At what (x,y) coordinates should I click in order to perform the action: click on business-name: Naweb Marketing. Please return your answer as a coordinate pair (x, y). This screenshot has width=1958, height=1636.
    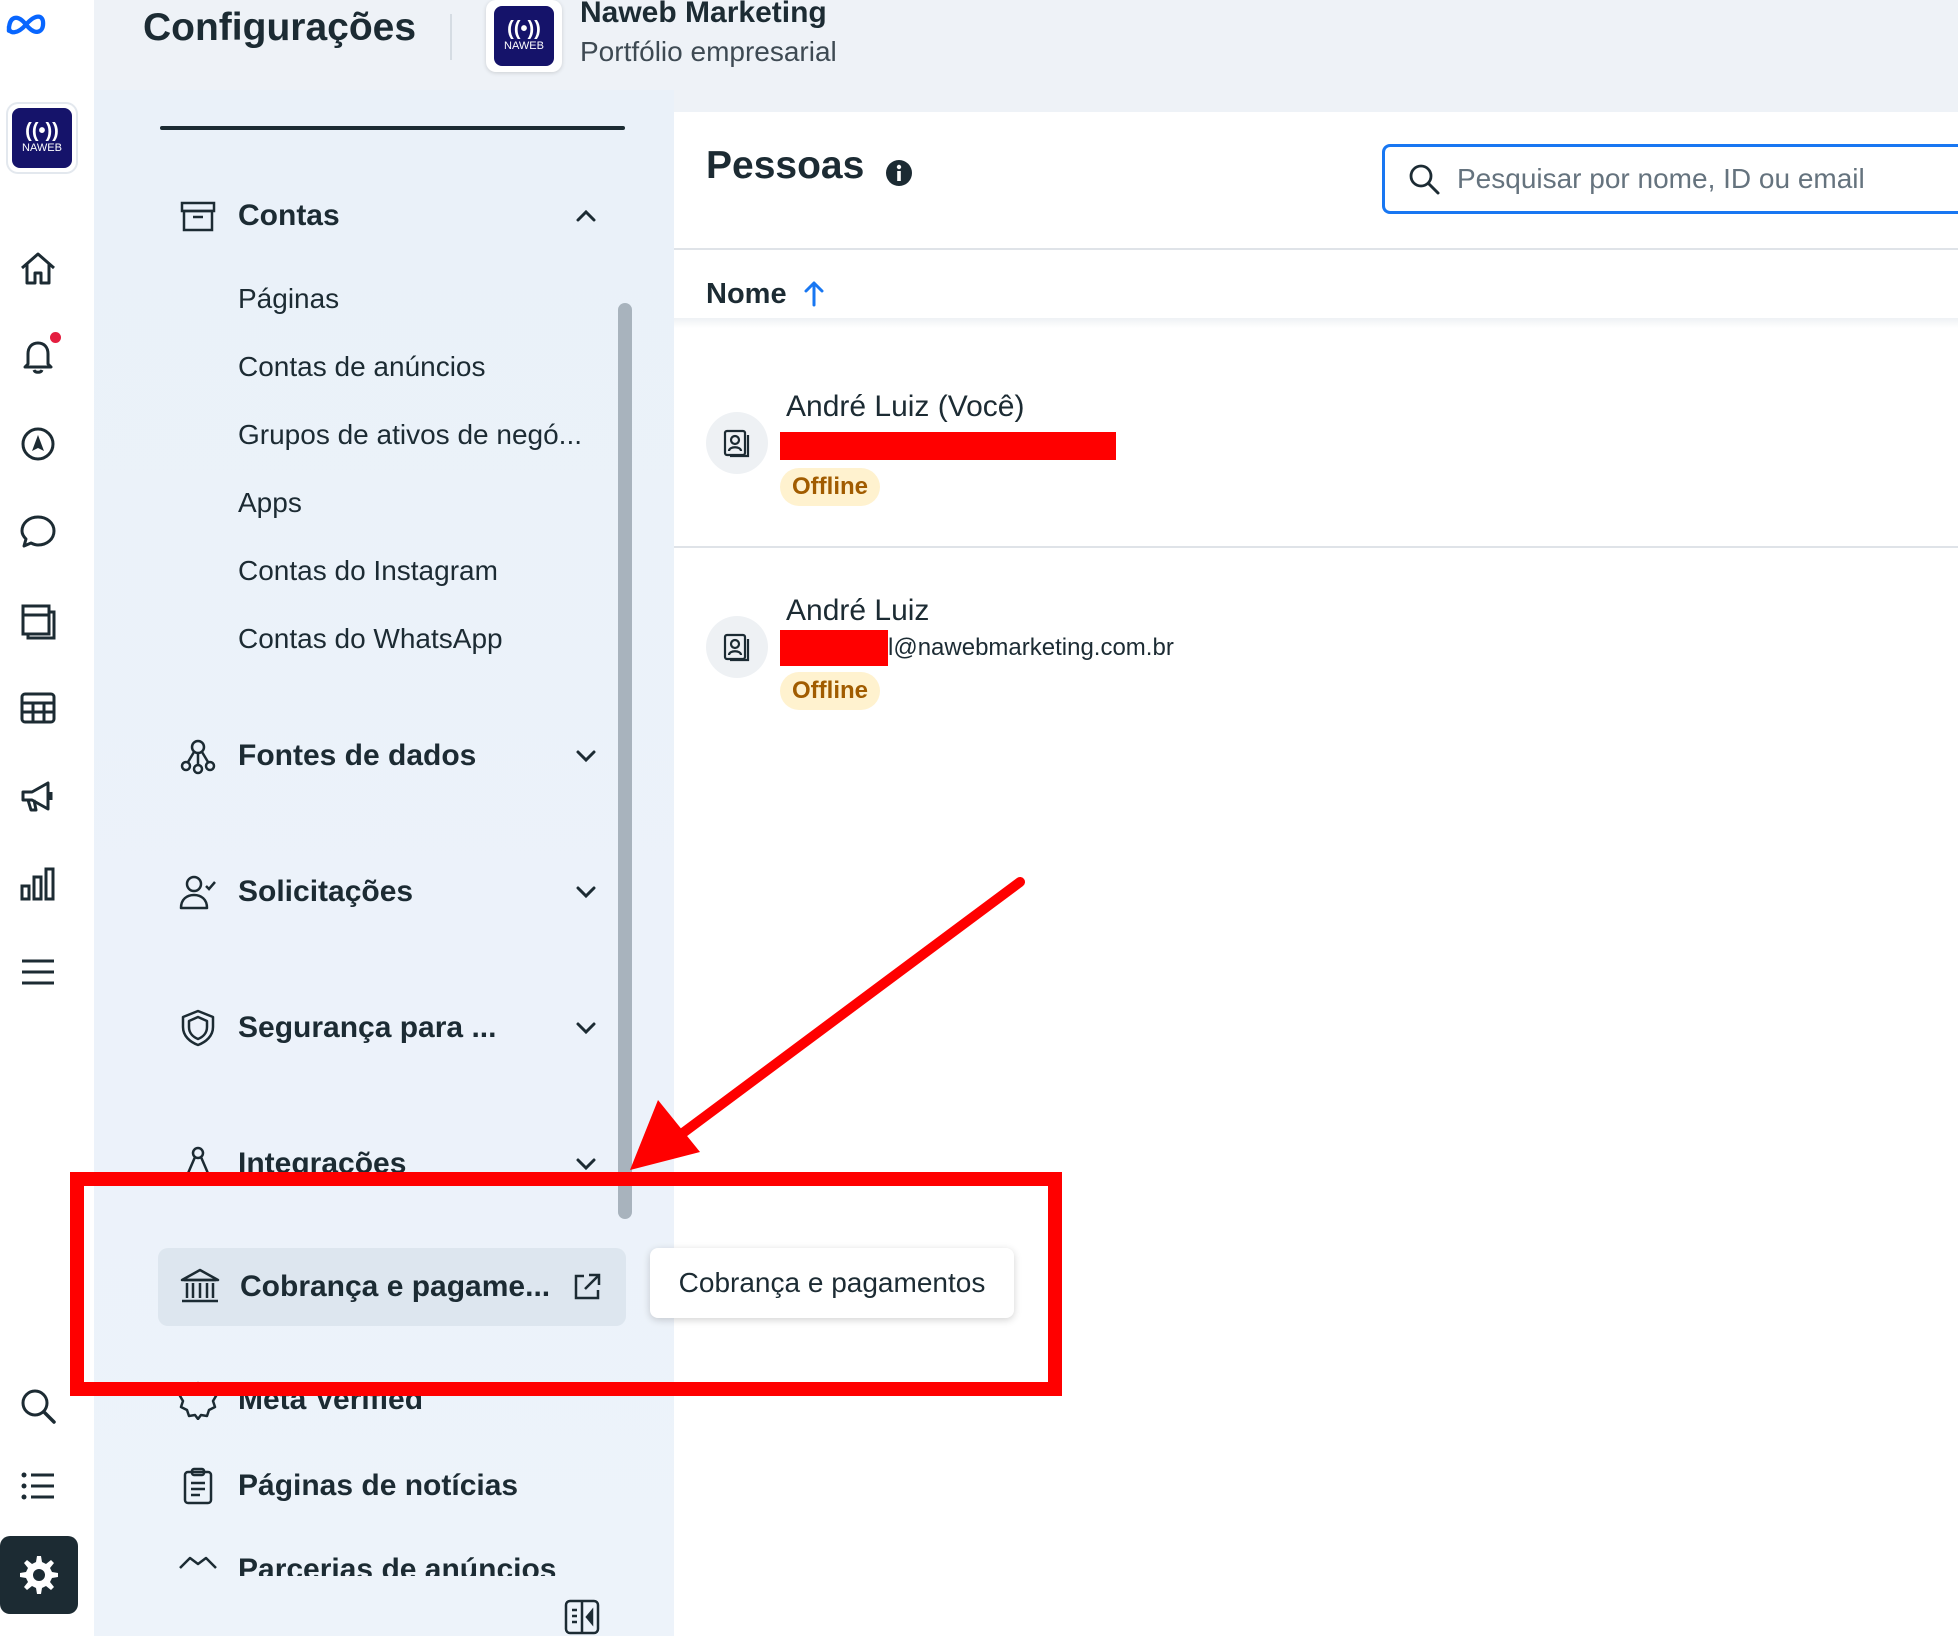
    Looking at the image, I should click on (703, 14).